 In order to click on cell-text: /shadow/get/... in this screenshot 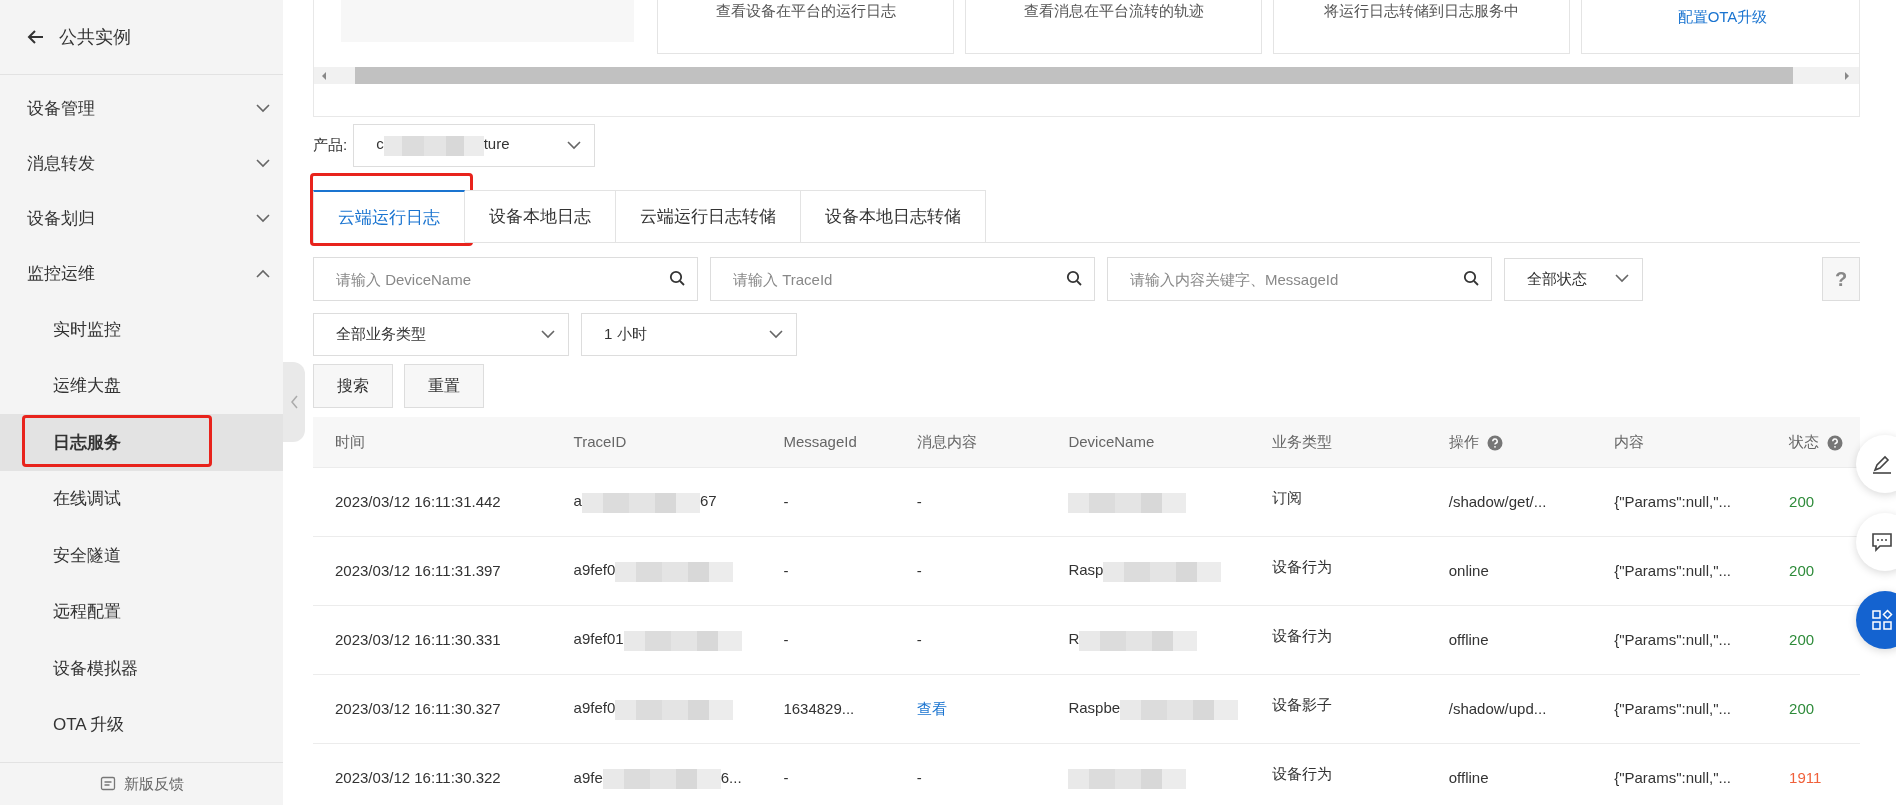, I will do `click(1497, 501)`.